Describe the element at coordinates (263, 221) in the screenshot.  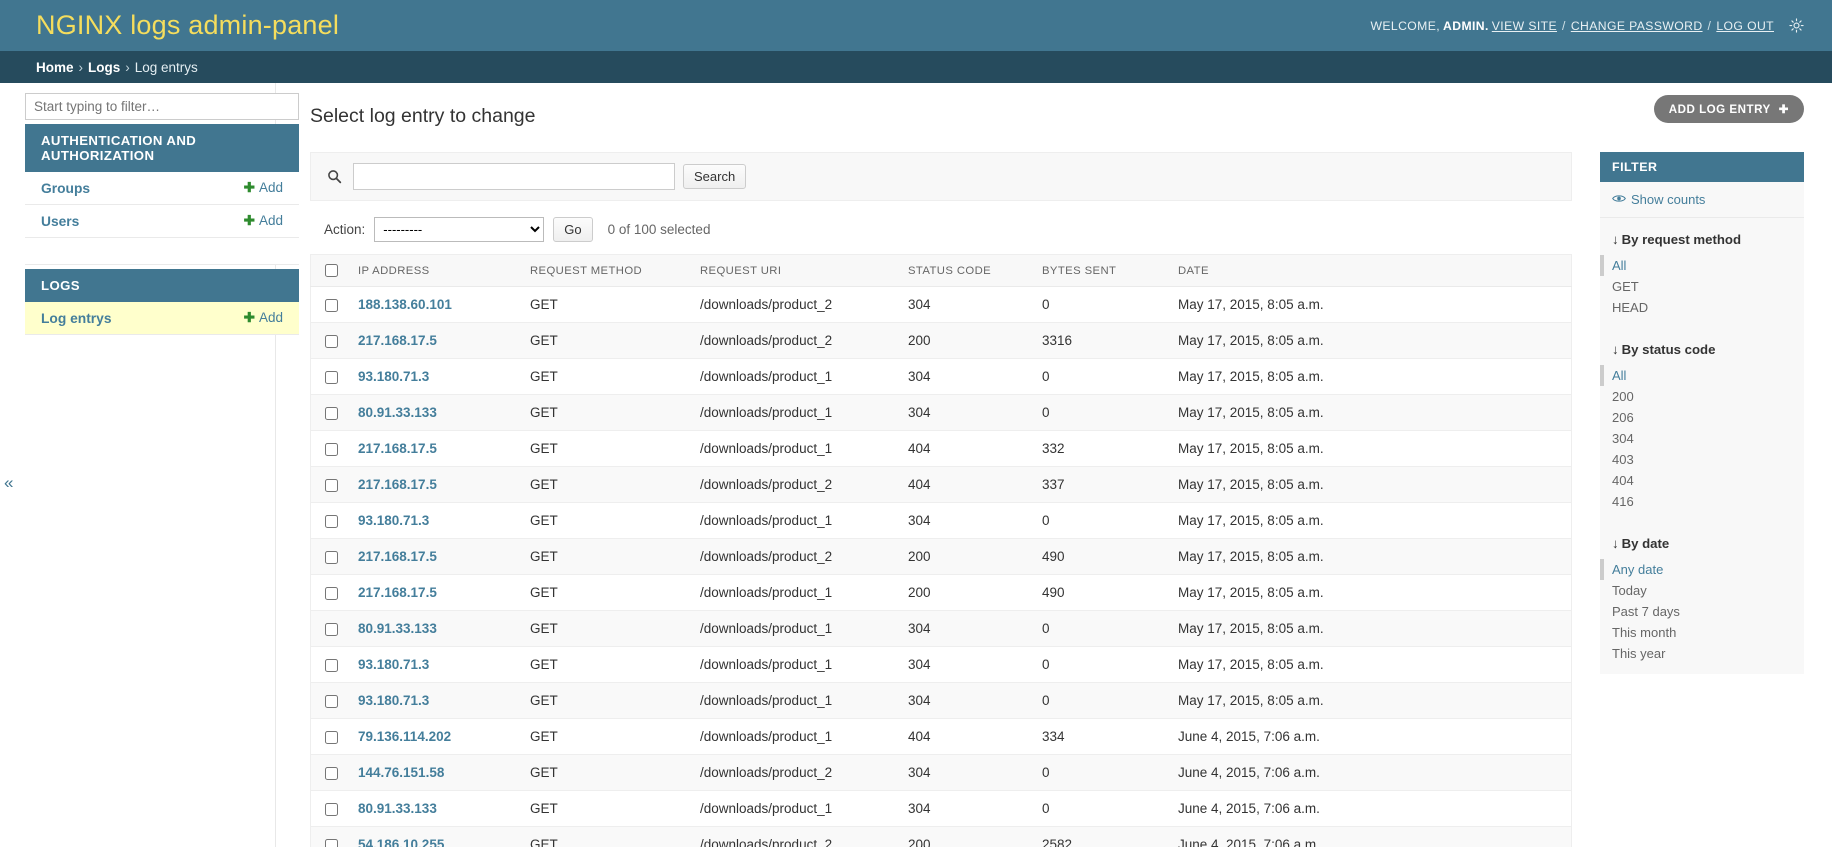
I see `add-users-link: ✚ Add` at that location.